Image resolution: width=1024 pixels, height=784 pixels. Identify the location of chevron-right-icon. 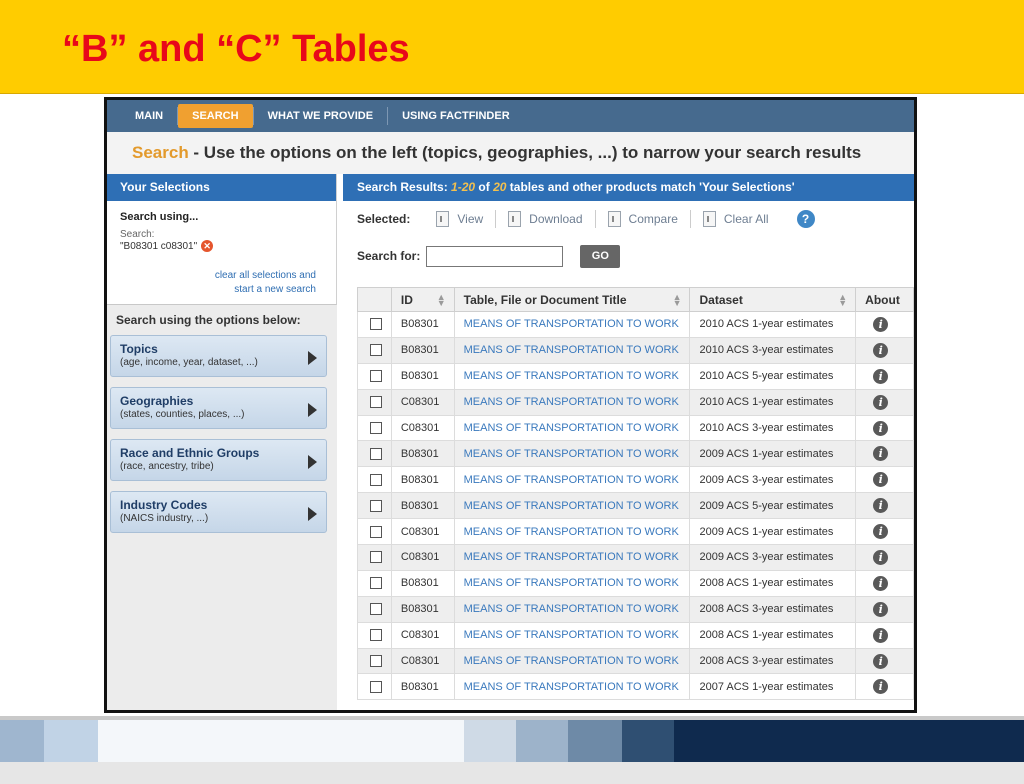
(312, 462).